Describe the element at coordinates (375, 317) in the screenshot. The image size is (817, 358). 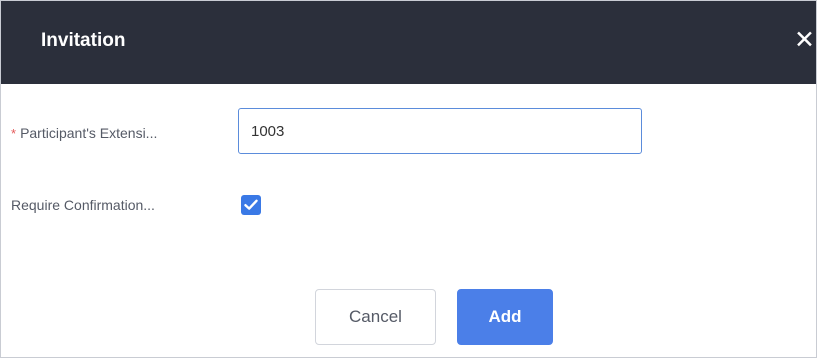
I see `cancel-button: Cancel` at that location.